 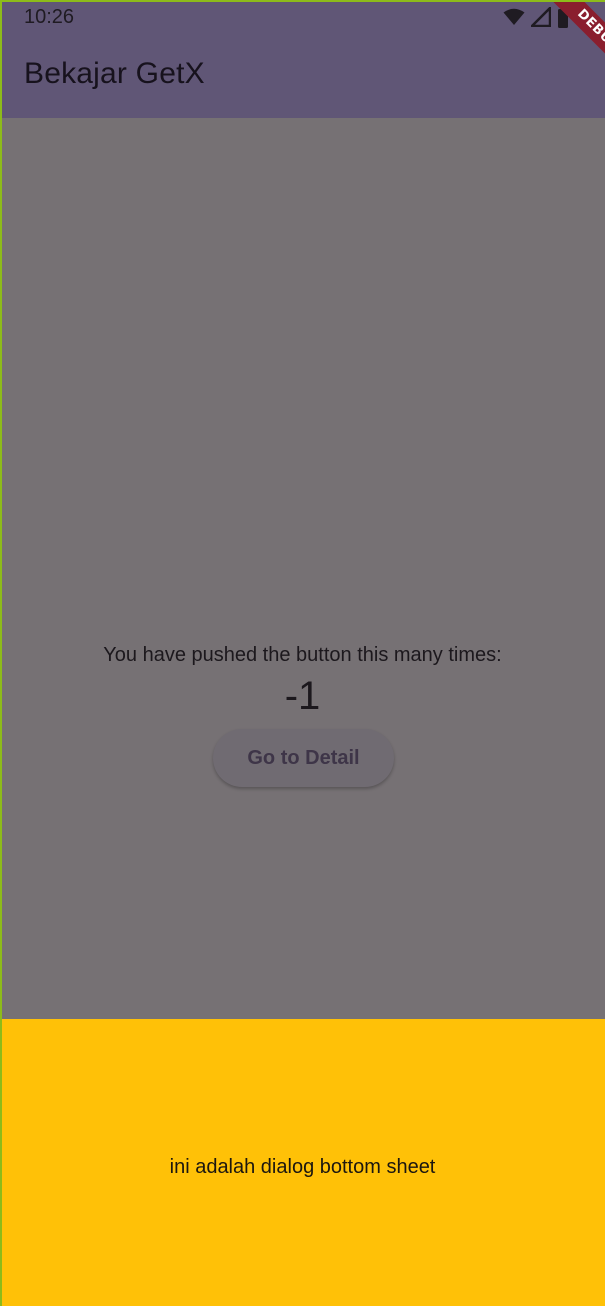 What do you see at coordinates (49, 17) in the screenshot?
I see `status-time: 10:26` at bounding box center [49, 17].